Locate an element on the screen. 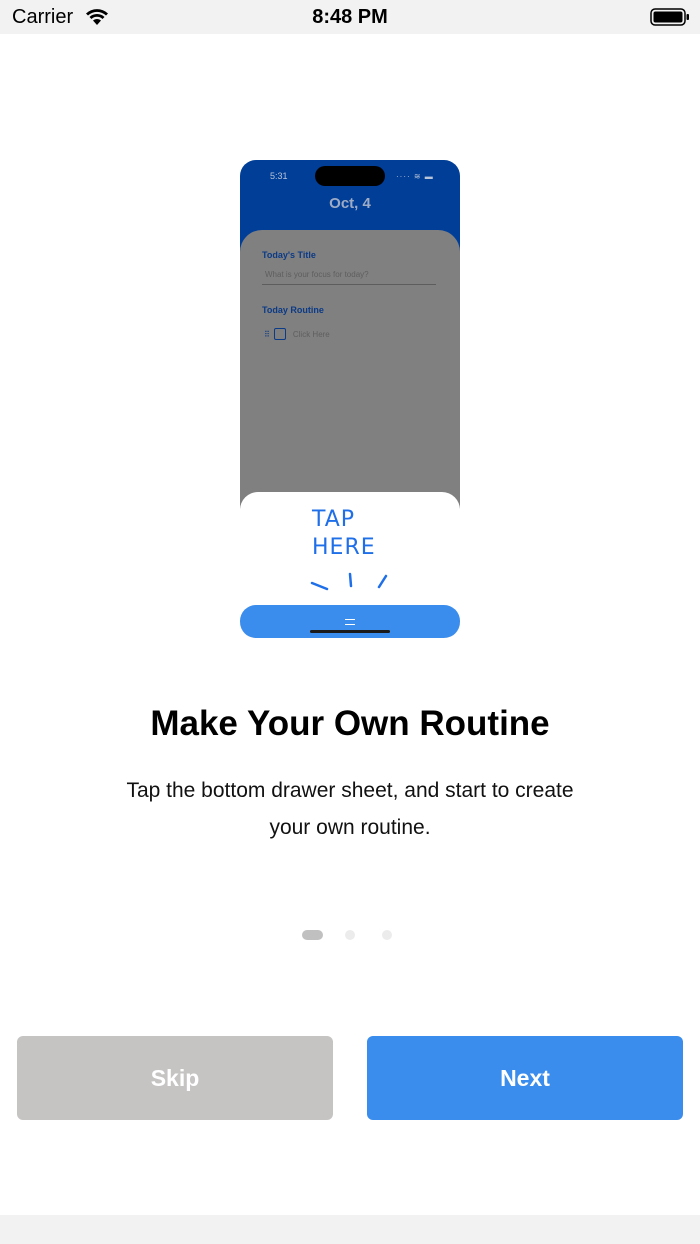 The image size is (700, 1244). grip-icon is located at coordinates (350, 622).